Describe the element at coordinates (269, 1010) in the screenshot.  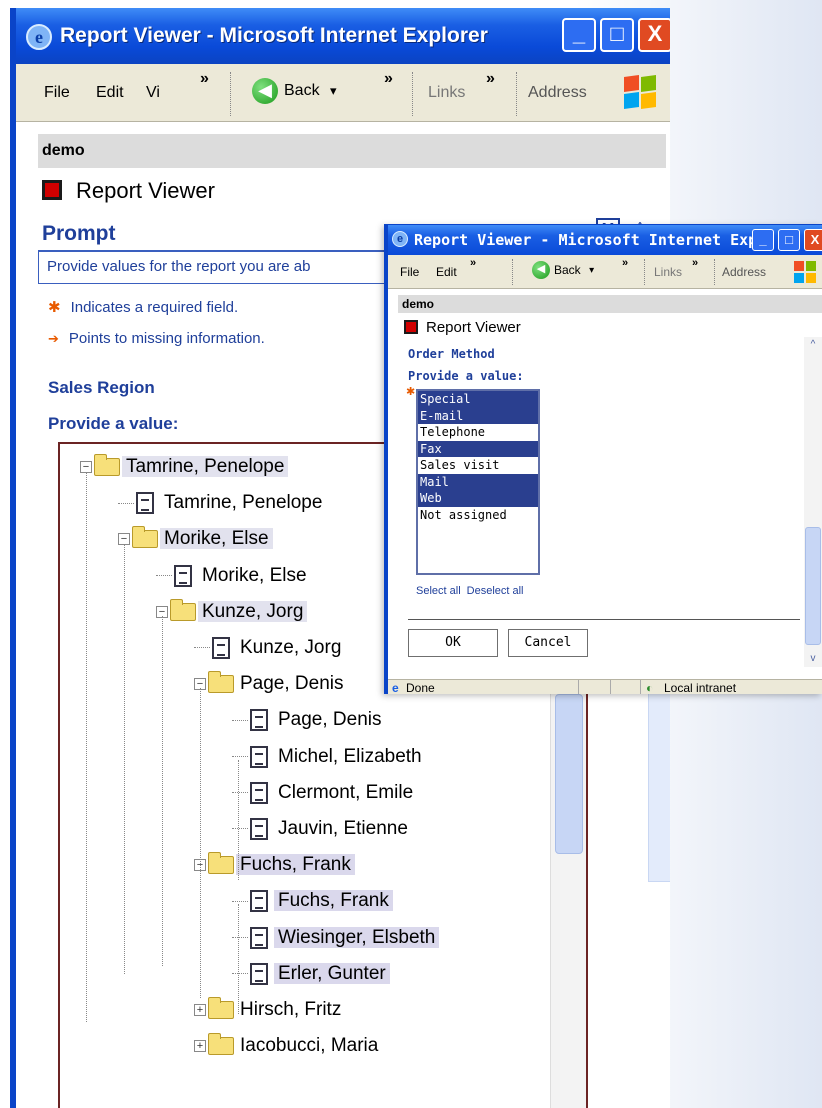
I see `tree-folder-node: + Hirsch, Fritz` at that location.